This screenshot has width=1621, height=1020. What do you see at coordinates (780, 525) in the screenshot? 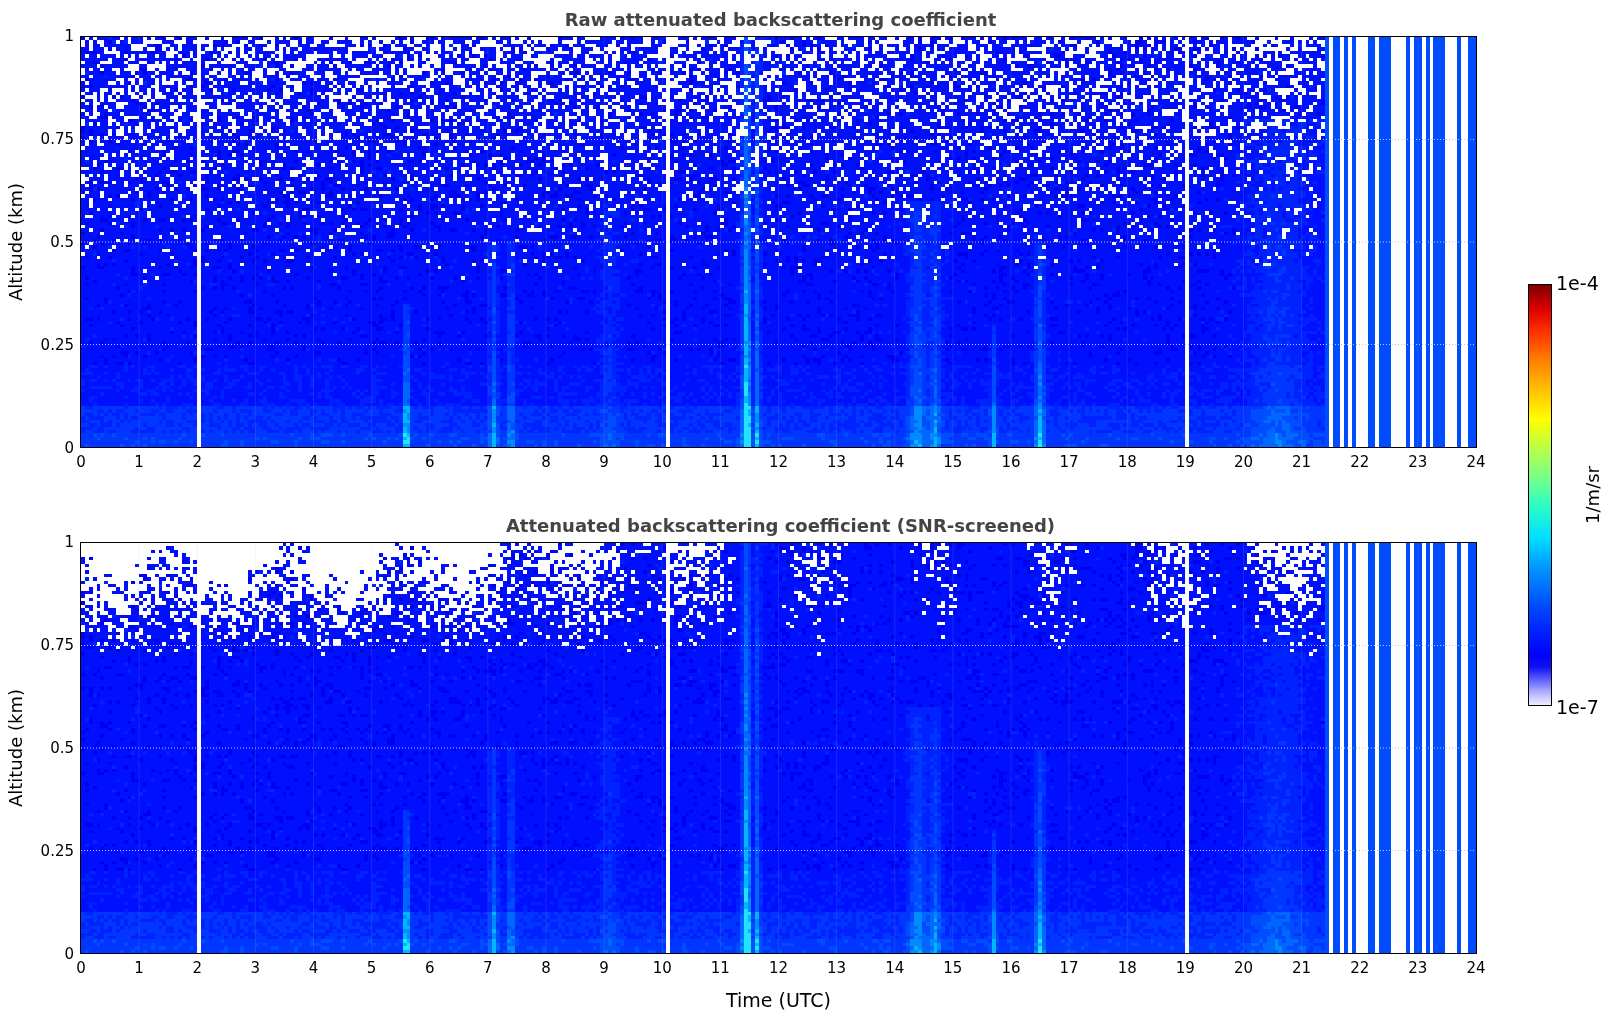
I see `plot-title: Attenuated backscattering coefficient (SNR-screened)` at bounding box center [780, 525].